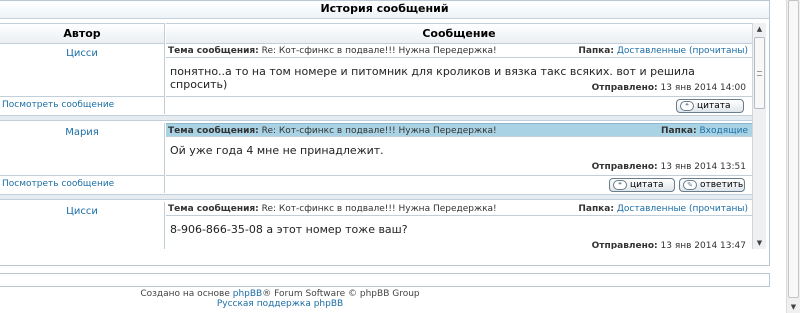  Describe the element at coordinates (759, 29) in the screenshot. I see `scroll-up-arrow-icon: ▲` at that location.